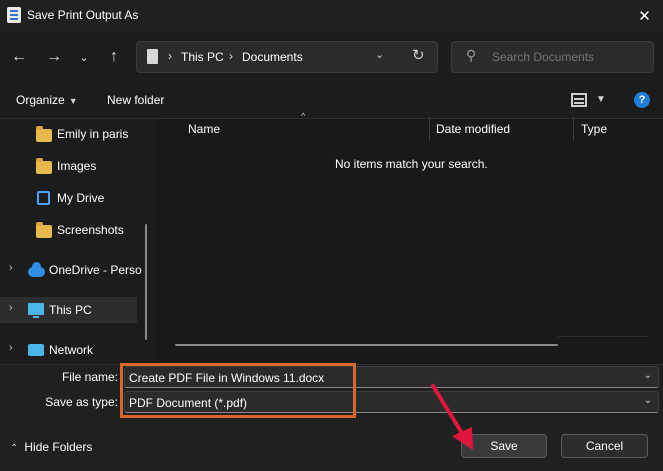  I want to click on organize-button: Organize ▼, so click(47, 100).